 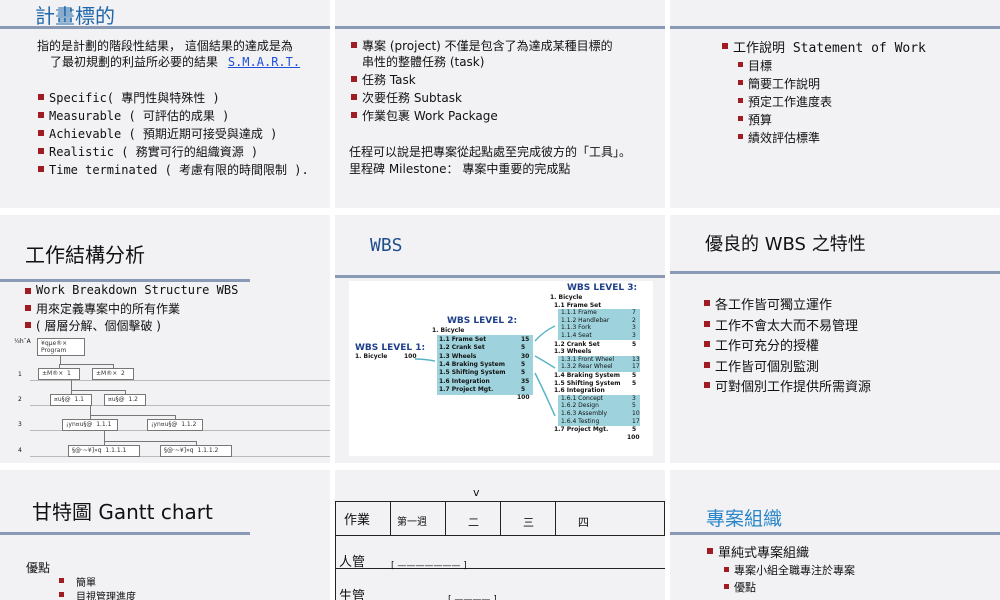 I want to click on smart-item: Specific( 專門性與特殊性 ), so click(x=134, y=98).